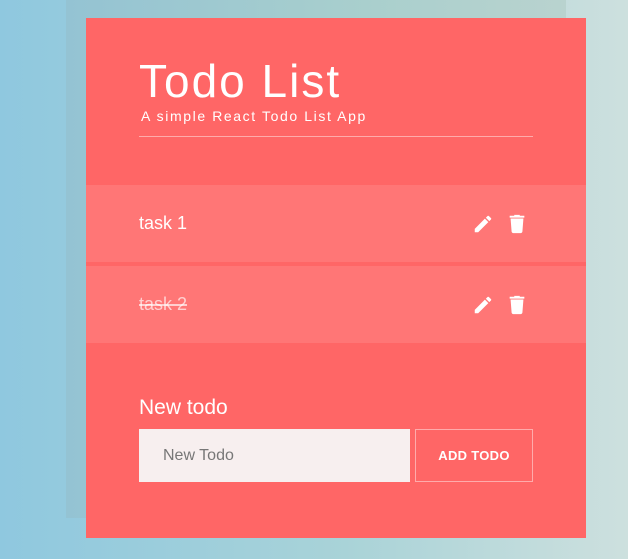 This screenshot has width=628, height=559. Describe the element at coordinates (336, 223) in the screenshot. I see `todo-item: task 1` at that location.